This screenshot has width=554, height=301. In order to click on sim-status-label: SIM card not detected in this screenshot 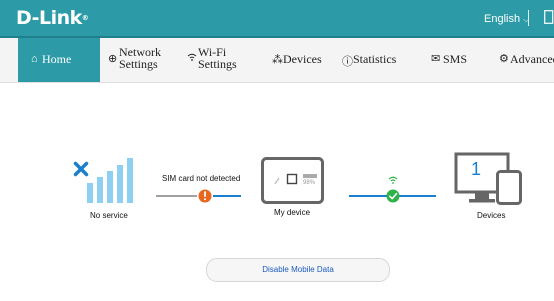, I will do `click(201, 178)`.